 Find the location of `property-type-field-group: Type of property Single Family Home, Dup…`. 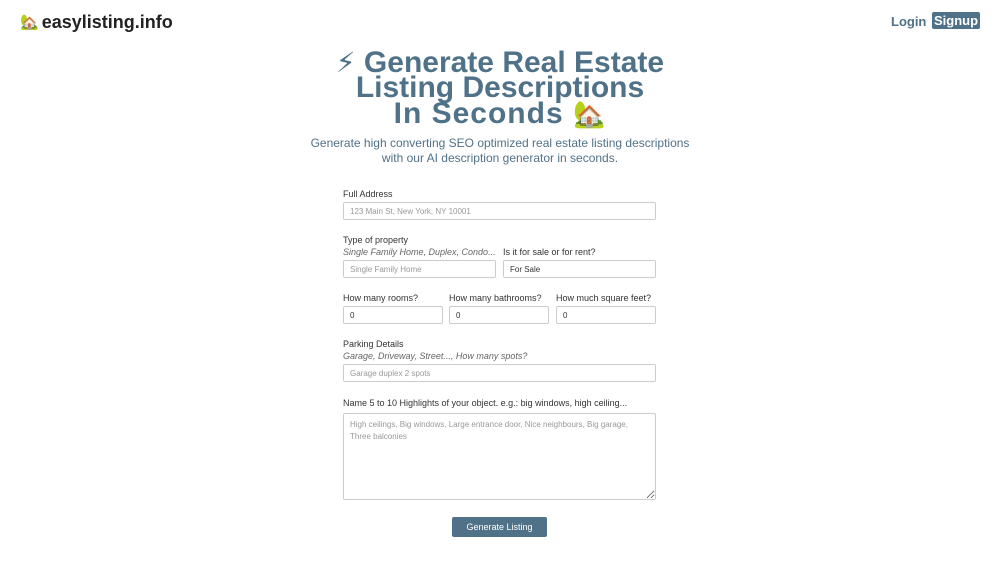

property-type-field-group: Type of property Single Family Home, Dup… is located at coordinates (419, 256).